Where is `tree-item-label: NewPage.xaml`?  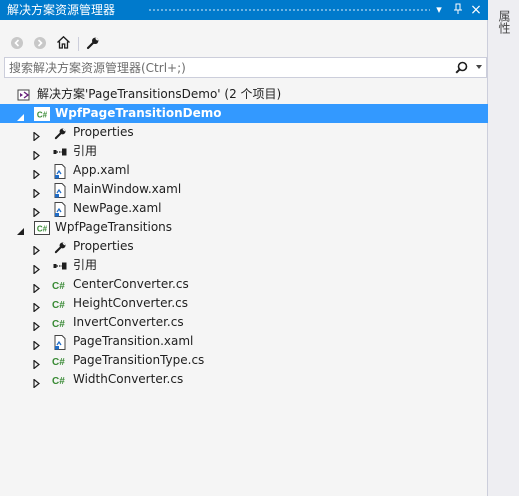 tree-item-label: NewPage.xaml is located at coordinates (117, 208).